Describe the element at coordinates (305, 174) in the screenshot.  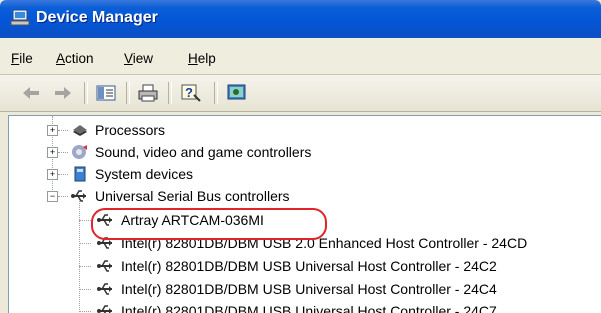
I see `tree-item-system-devices: + System devices` at that location.